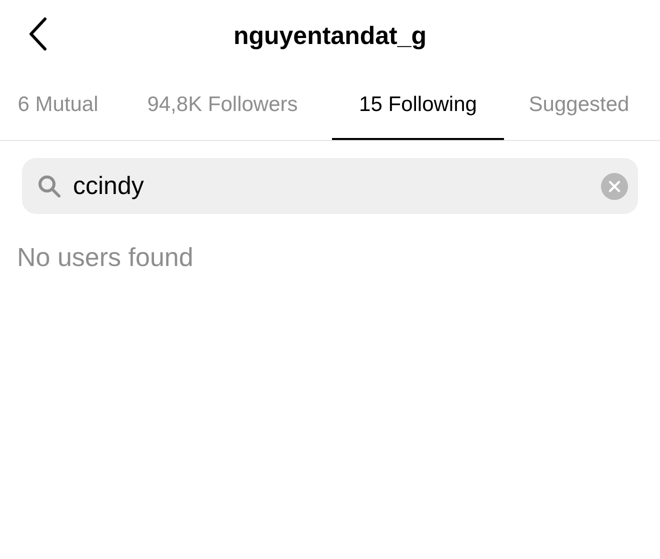 The height and width of the screenshot is (559, 660). I want to click on search-input: ccindy, so click(331, 186).